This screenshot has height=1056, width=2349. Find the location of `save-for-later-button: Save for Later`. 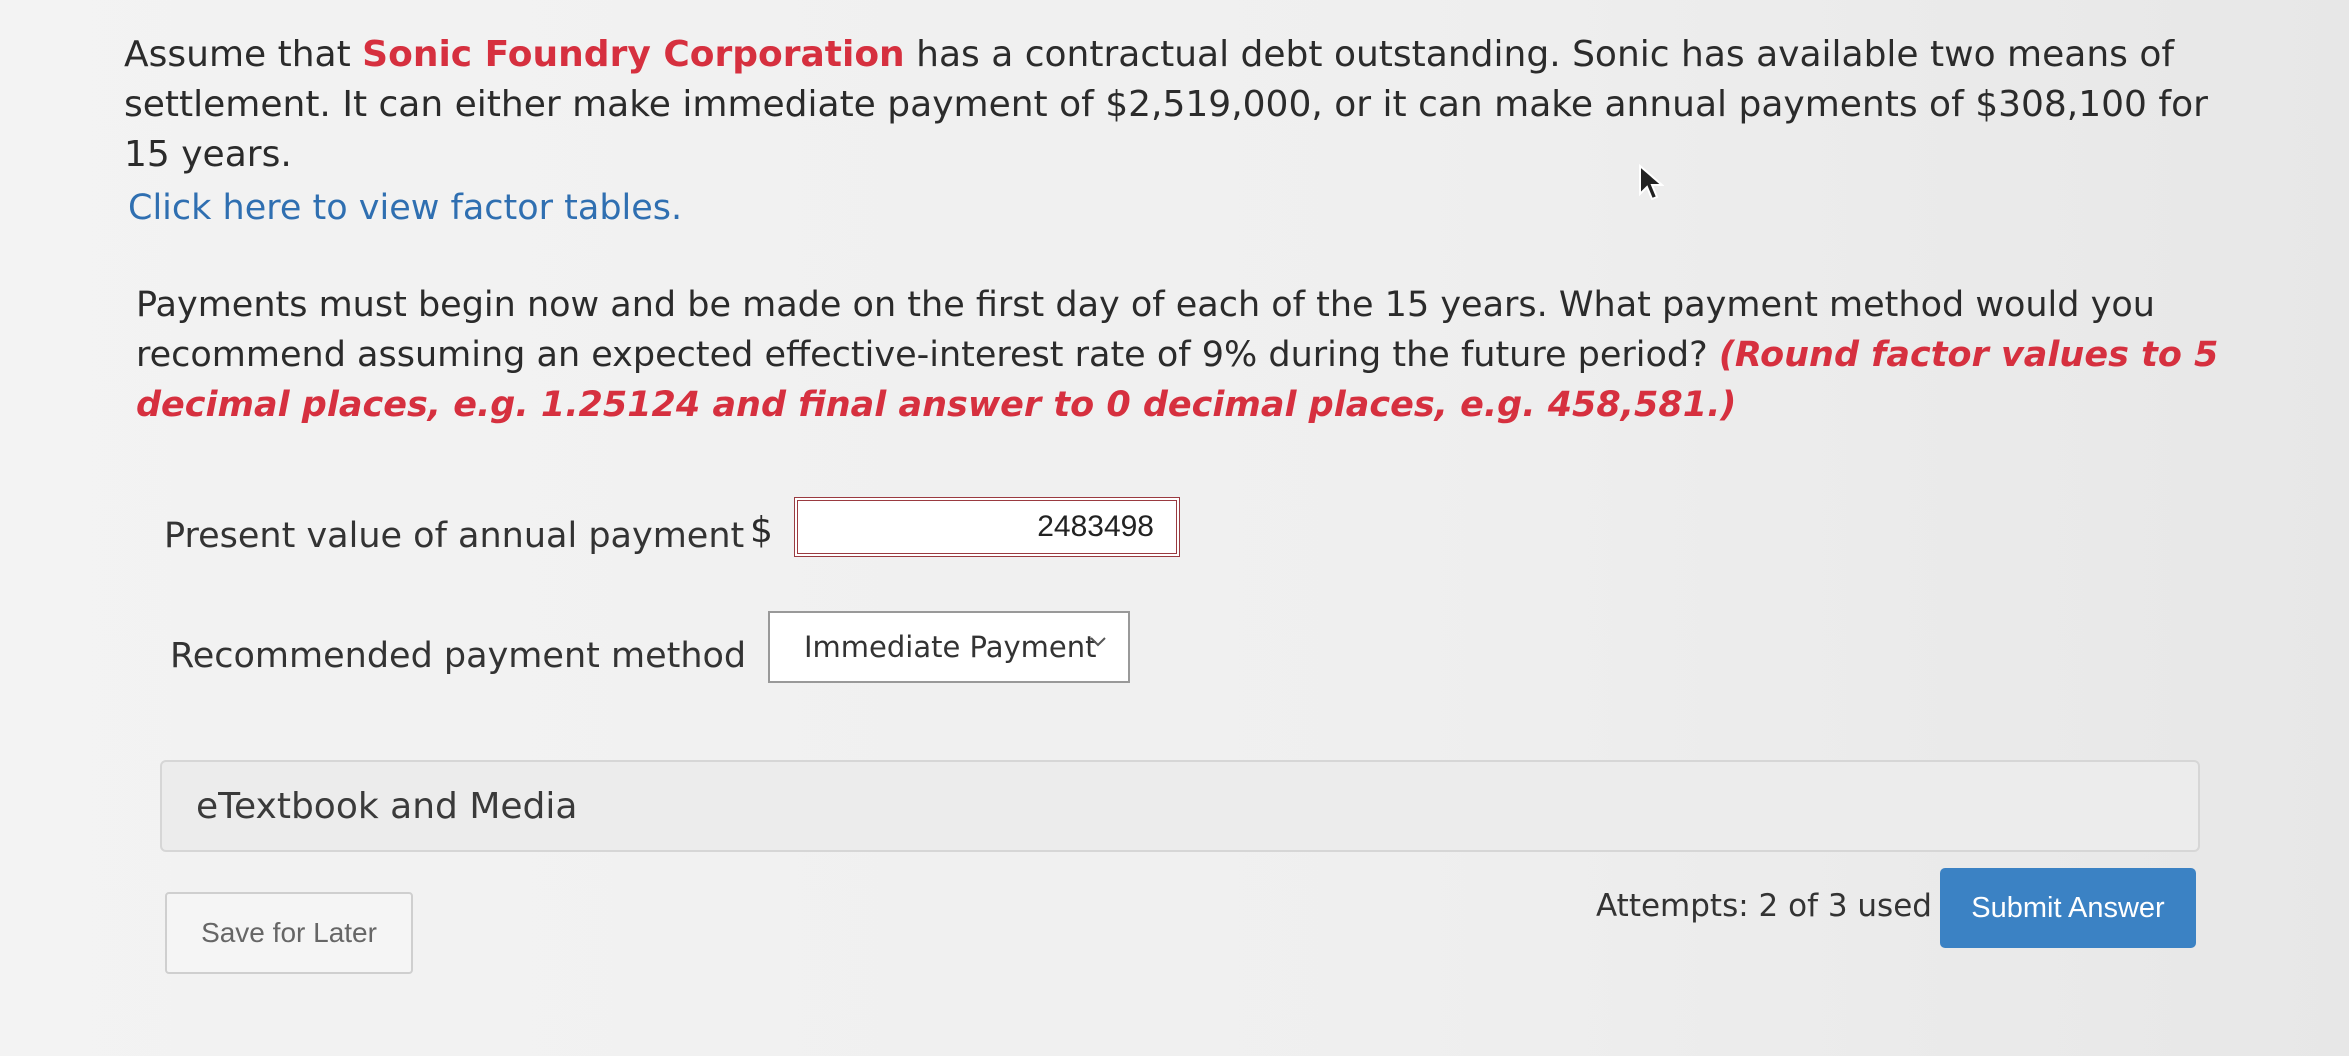

save-for-later-button: Save for Later is located at coordinates (289, 933).